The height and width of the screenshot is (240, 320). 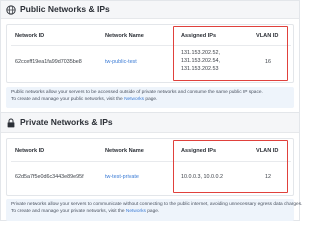 What do you see at coordinates (11, 10) in the screenshot?
I see `globe-icon` at bounding box center [11, 10].